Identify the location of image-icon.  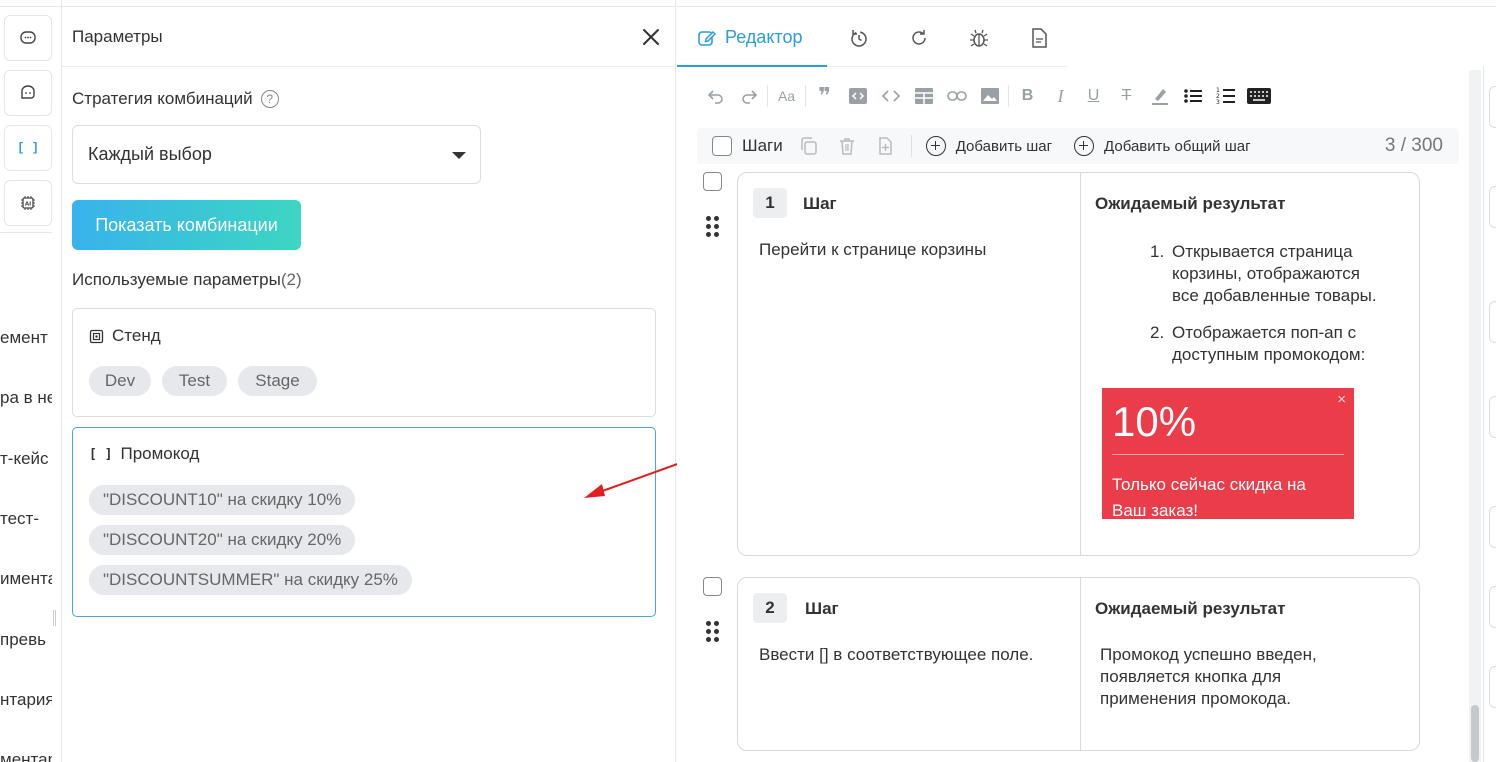
(989, 96).